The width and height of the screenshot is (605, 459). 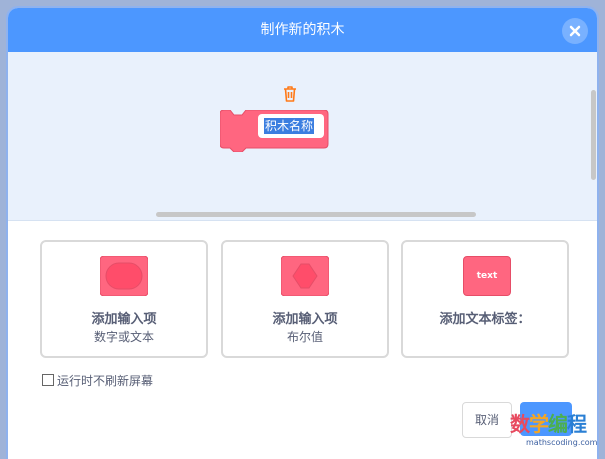 What do you see at coordinates (123, 337) in the screenshot?
I see `card-subtitle: 数字或文本` at bounding box center [123, 337].